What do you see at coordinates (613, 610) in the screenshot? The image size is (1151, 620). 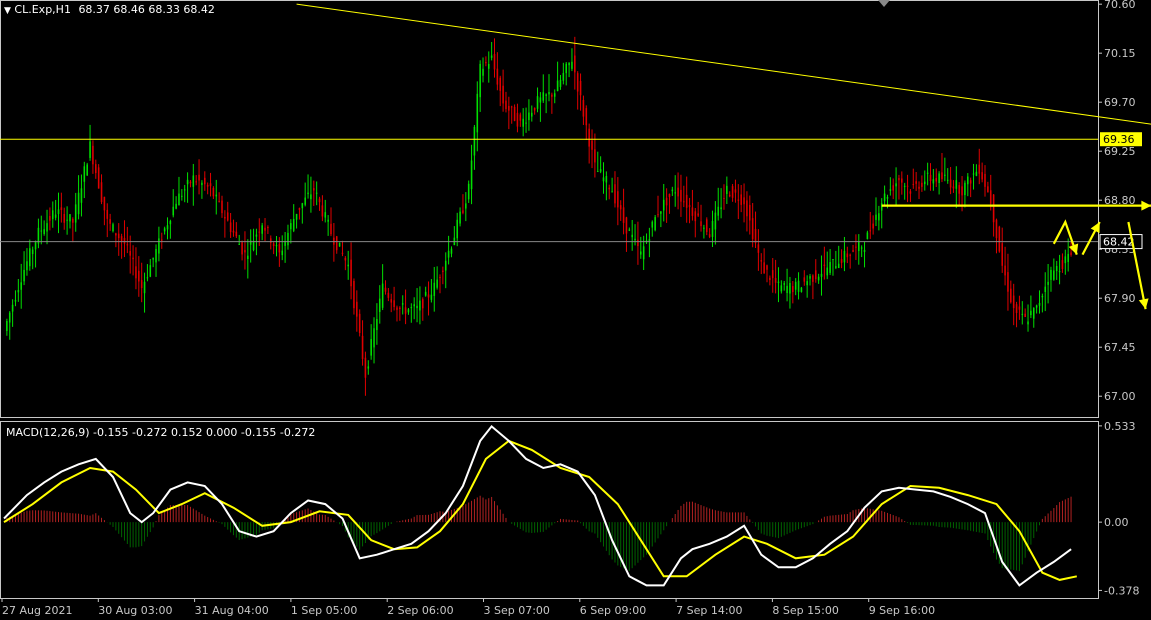 I see `time-tick-label: 6 Sep 09:00` at bounding box center [613, 610].